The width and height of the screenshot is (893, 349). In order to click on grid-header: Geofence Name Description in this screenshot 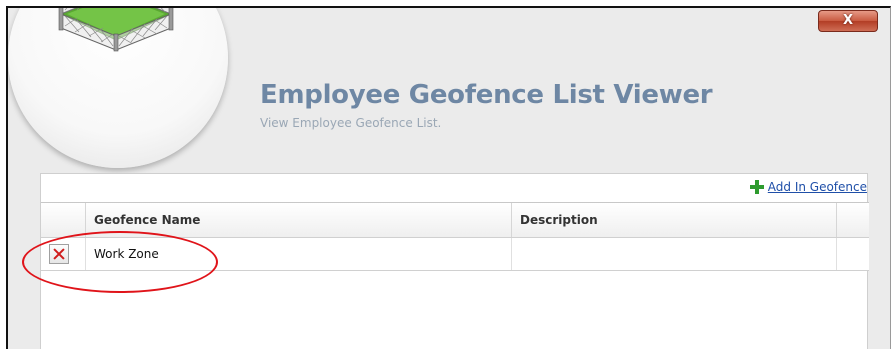, I will do `click(455, 220)`.